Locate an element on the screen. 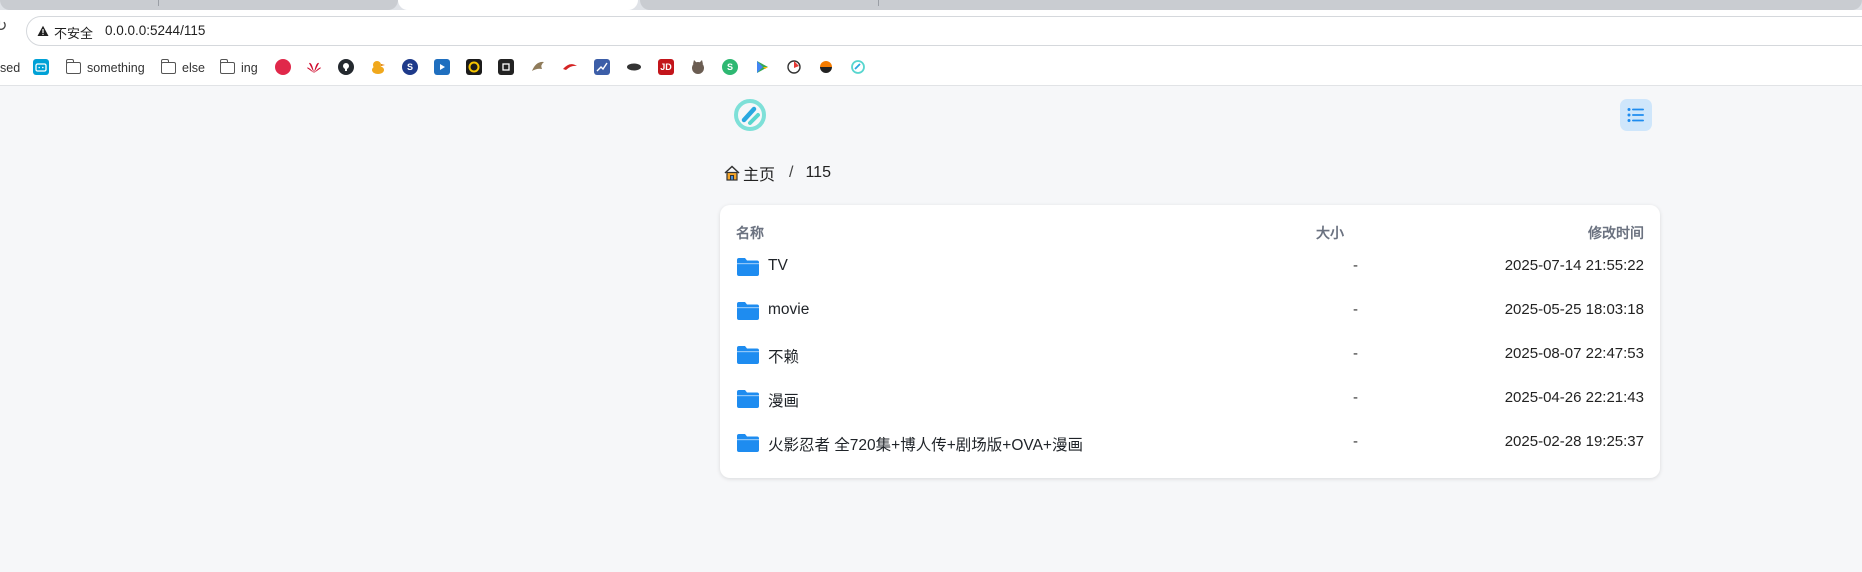  green-s-icon: S is located at coordinates (730, 67).